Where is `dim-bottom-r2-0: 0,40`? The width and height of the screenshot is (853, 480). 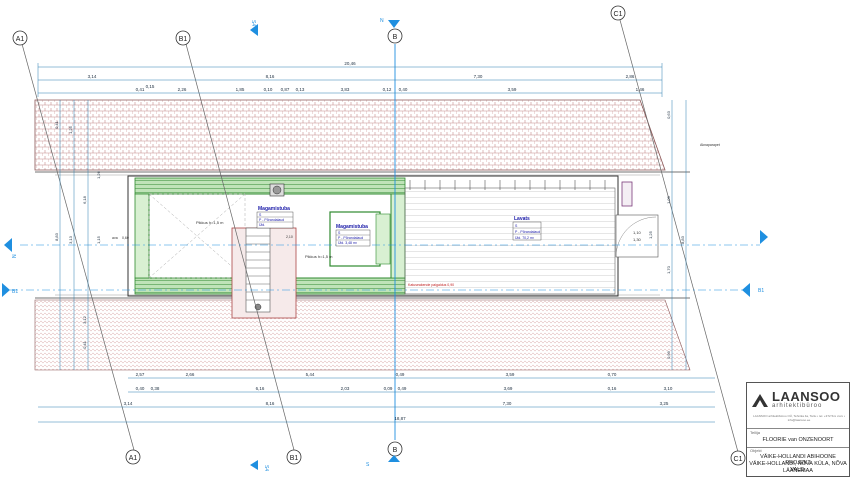
dim-bottom-r2-0: 0,40 is located at coordinates (140, 388).